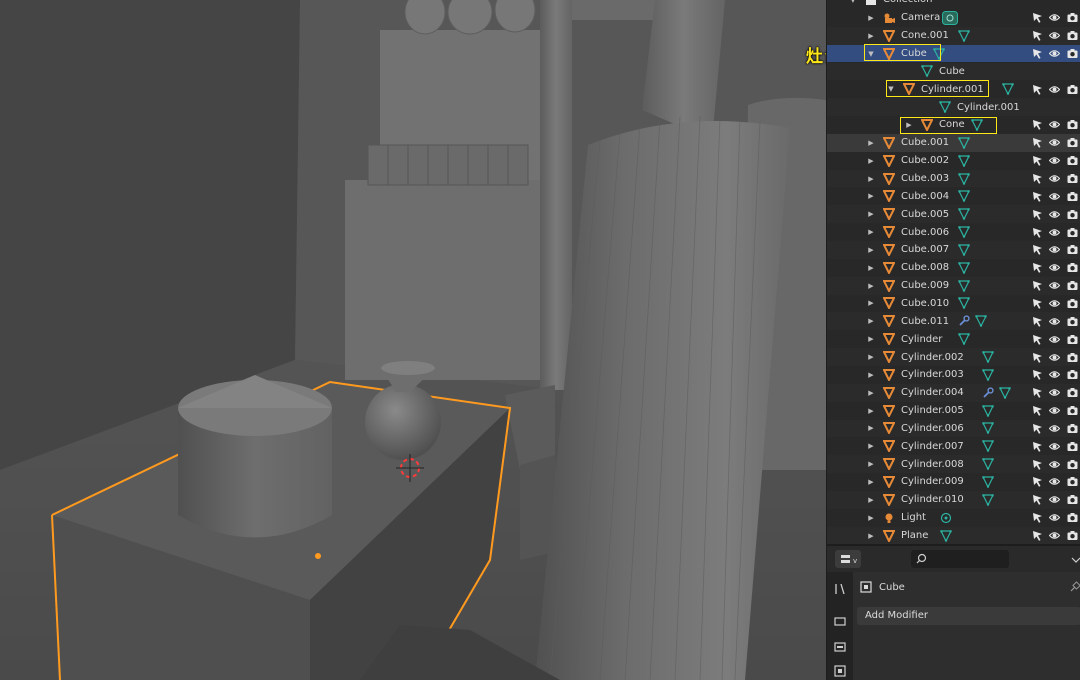  I want to click on outliner-row: Cylinder.001, so click(953, 107).